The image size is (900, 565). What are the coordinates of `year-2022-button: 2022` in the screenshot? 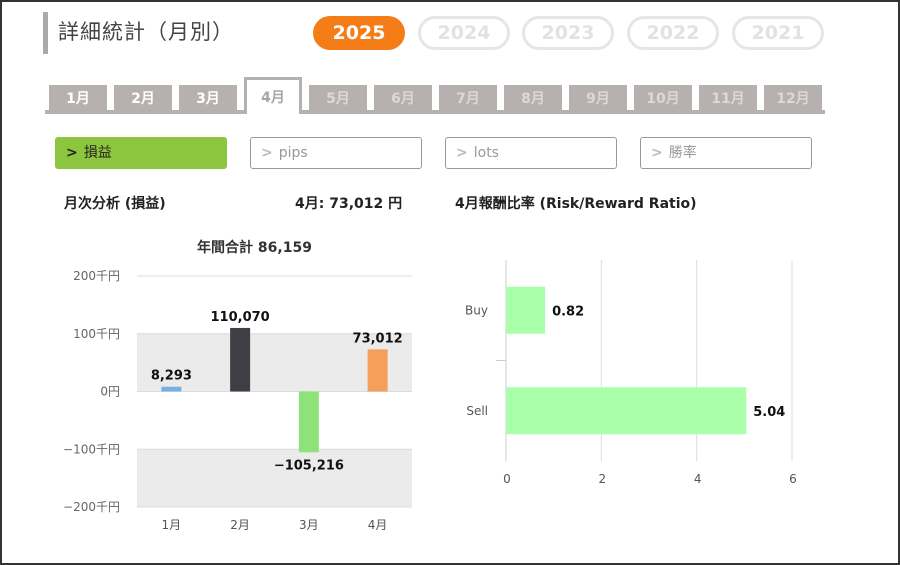 It's located at (673, 33).